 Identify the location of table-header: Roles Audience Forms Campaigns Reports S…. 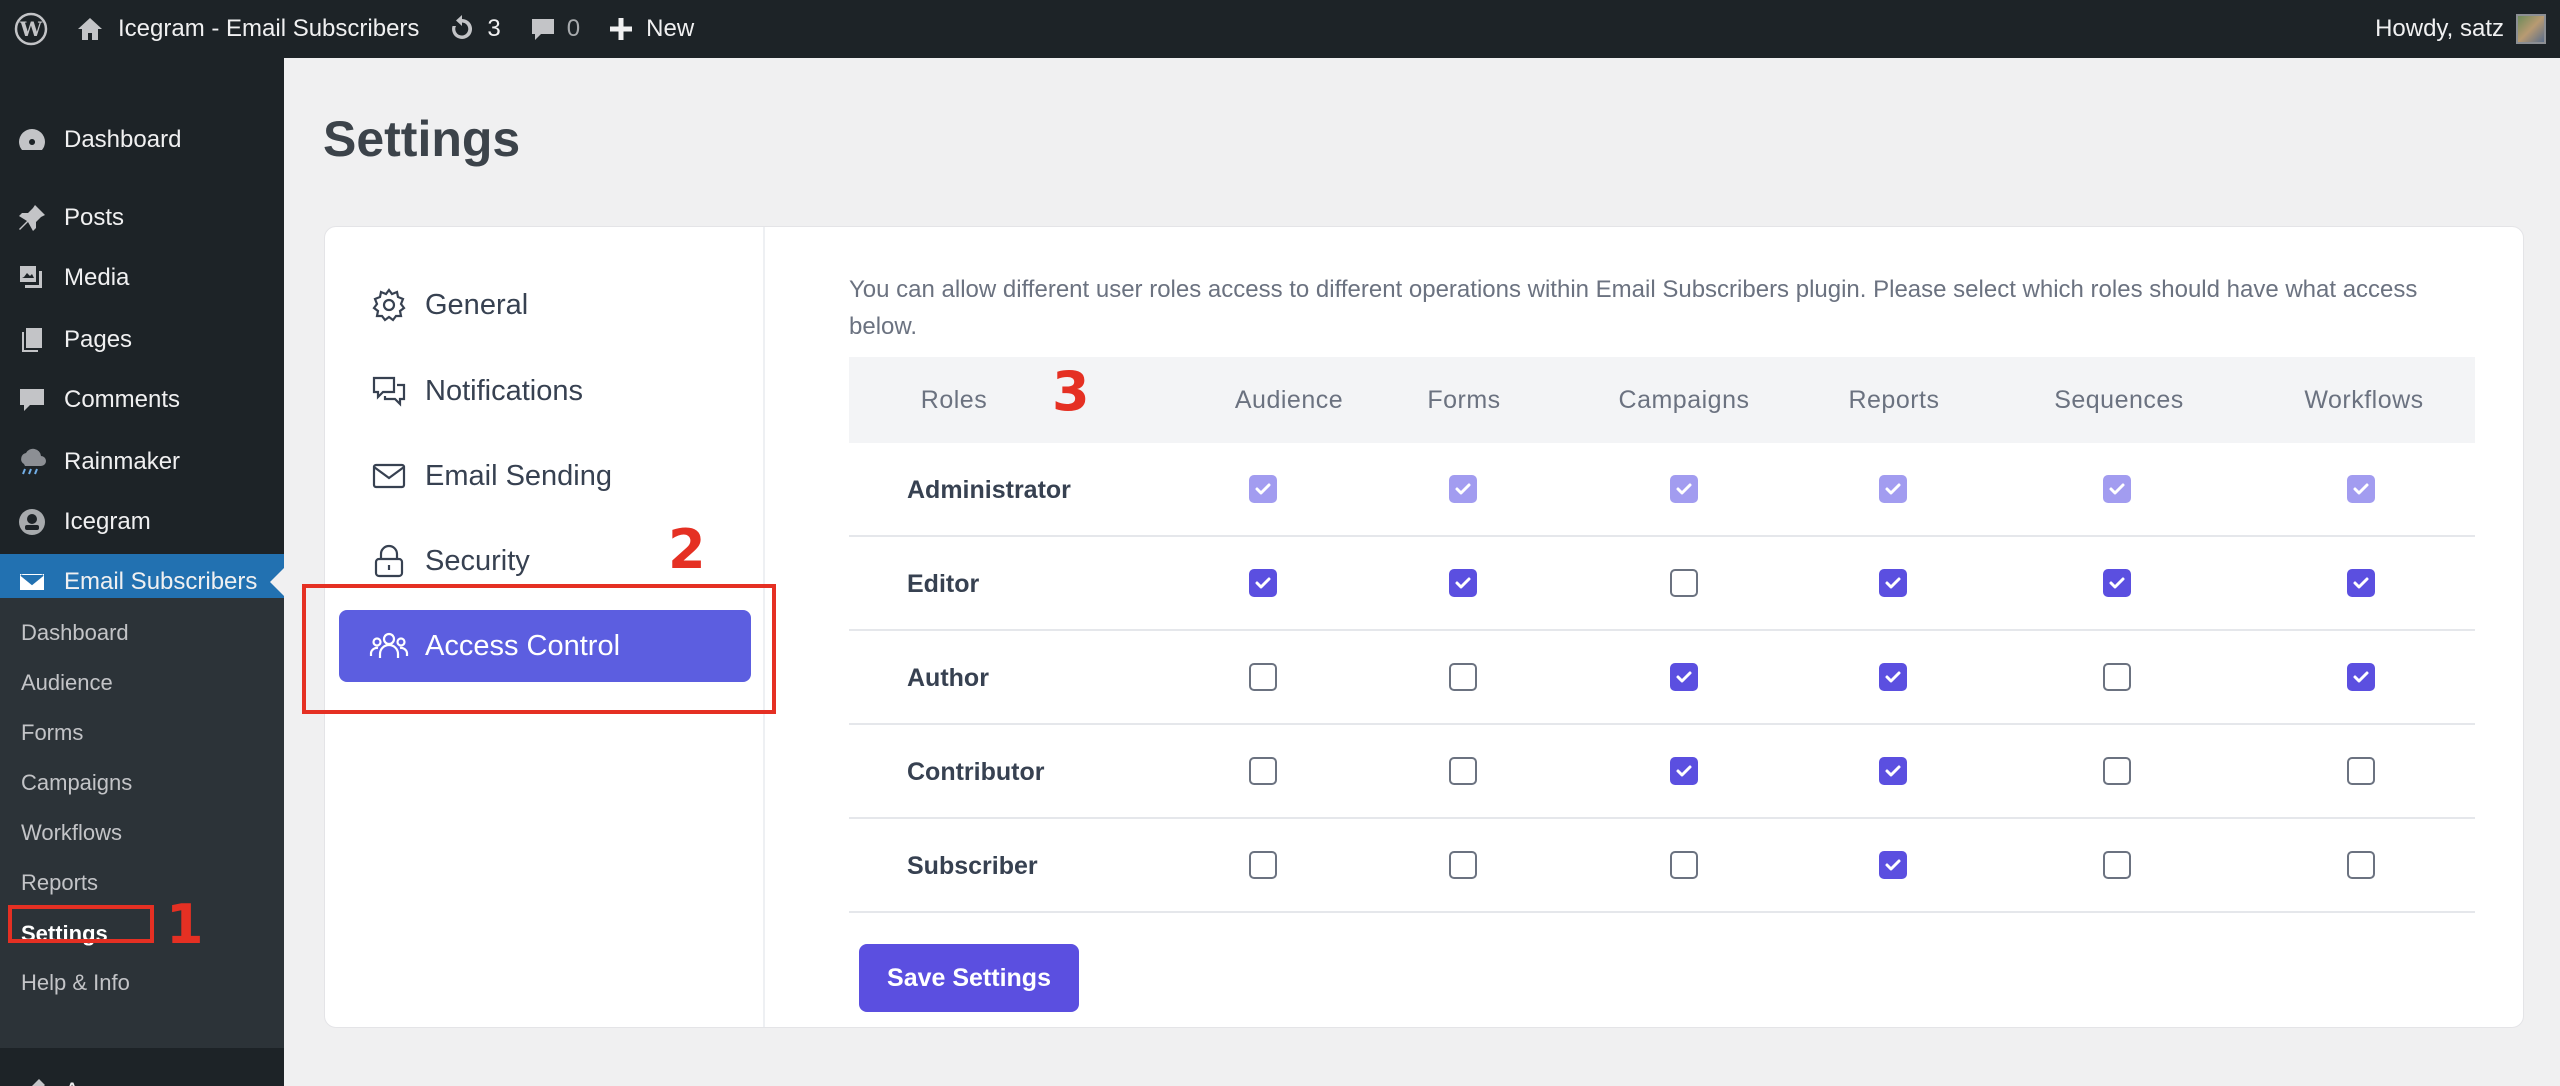
(1662, 400).